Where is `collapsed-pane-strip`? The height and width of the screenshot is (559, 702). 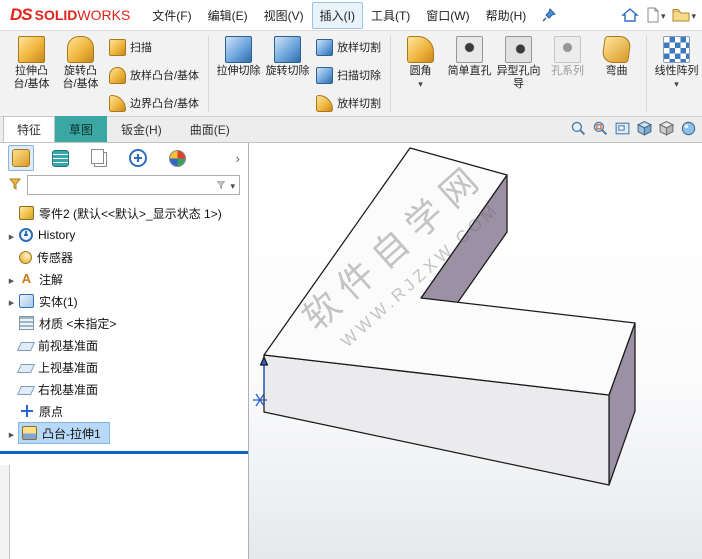 collapsed-pane-strip is located at coordinates (5, 512).